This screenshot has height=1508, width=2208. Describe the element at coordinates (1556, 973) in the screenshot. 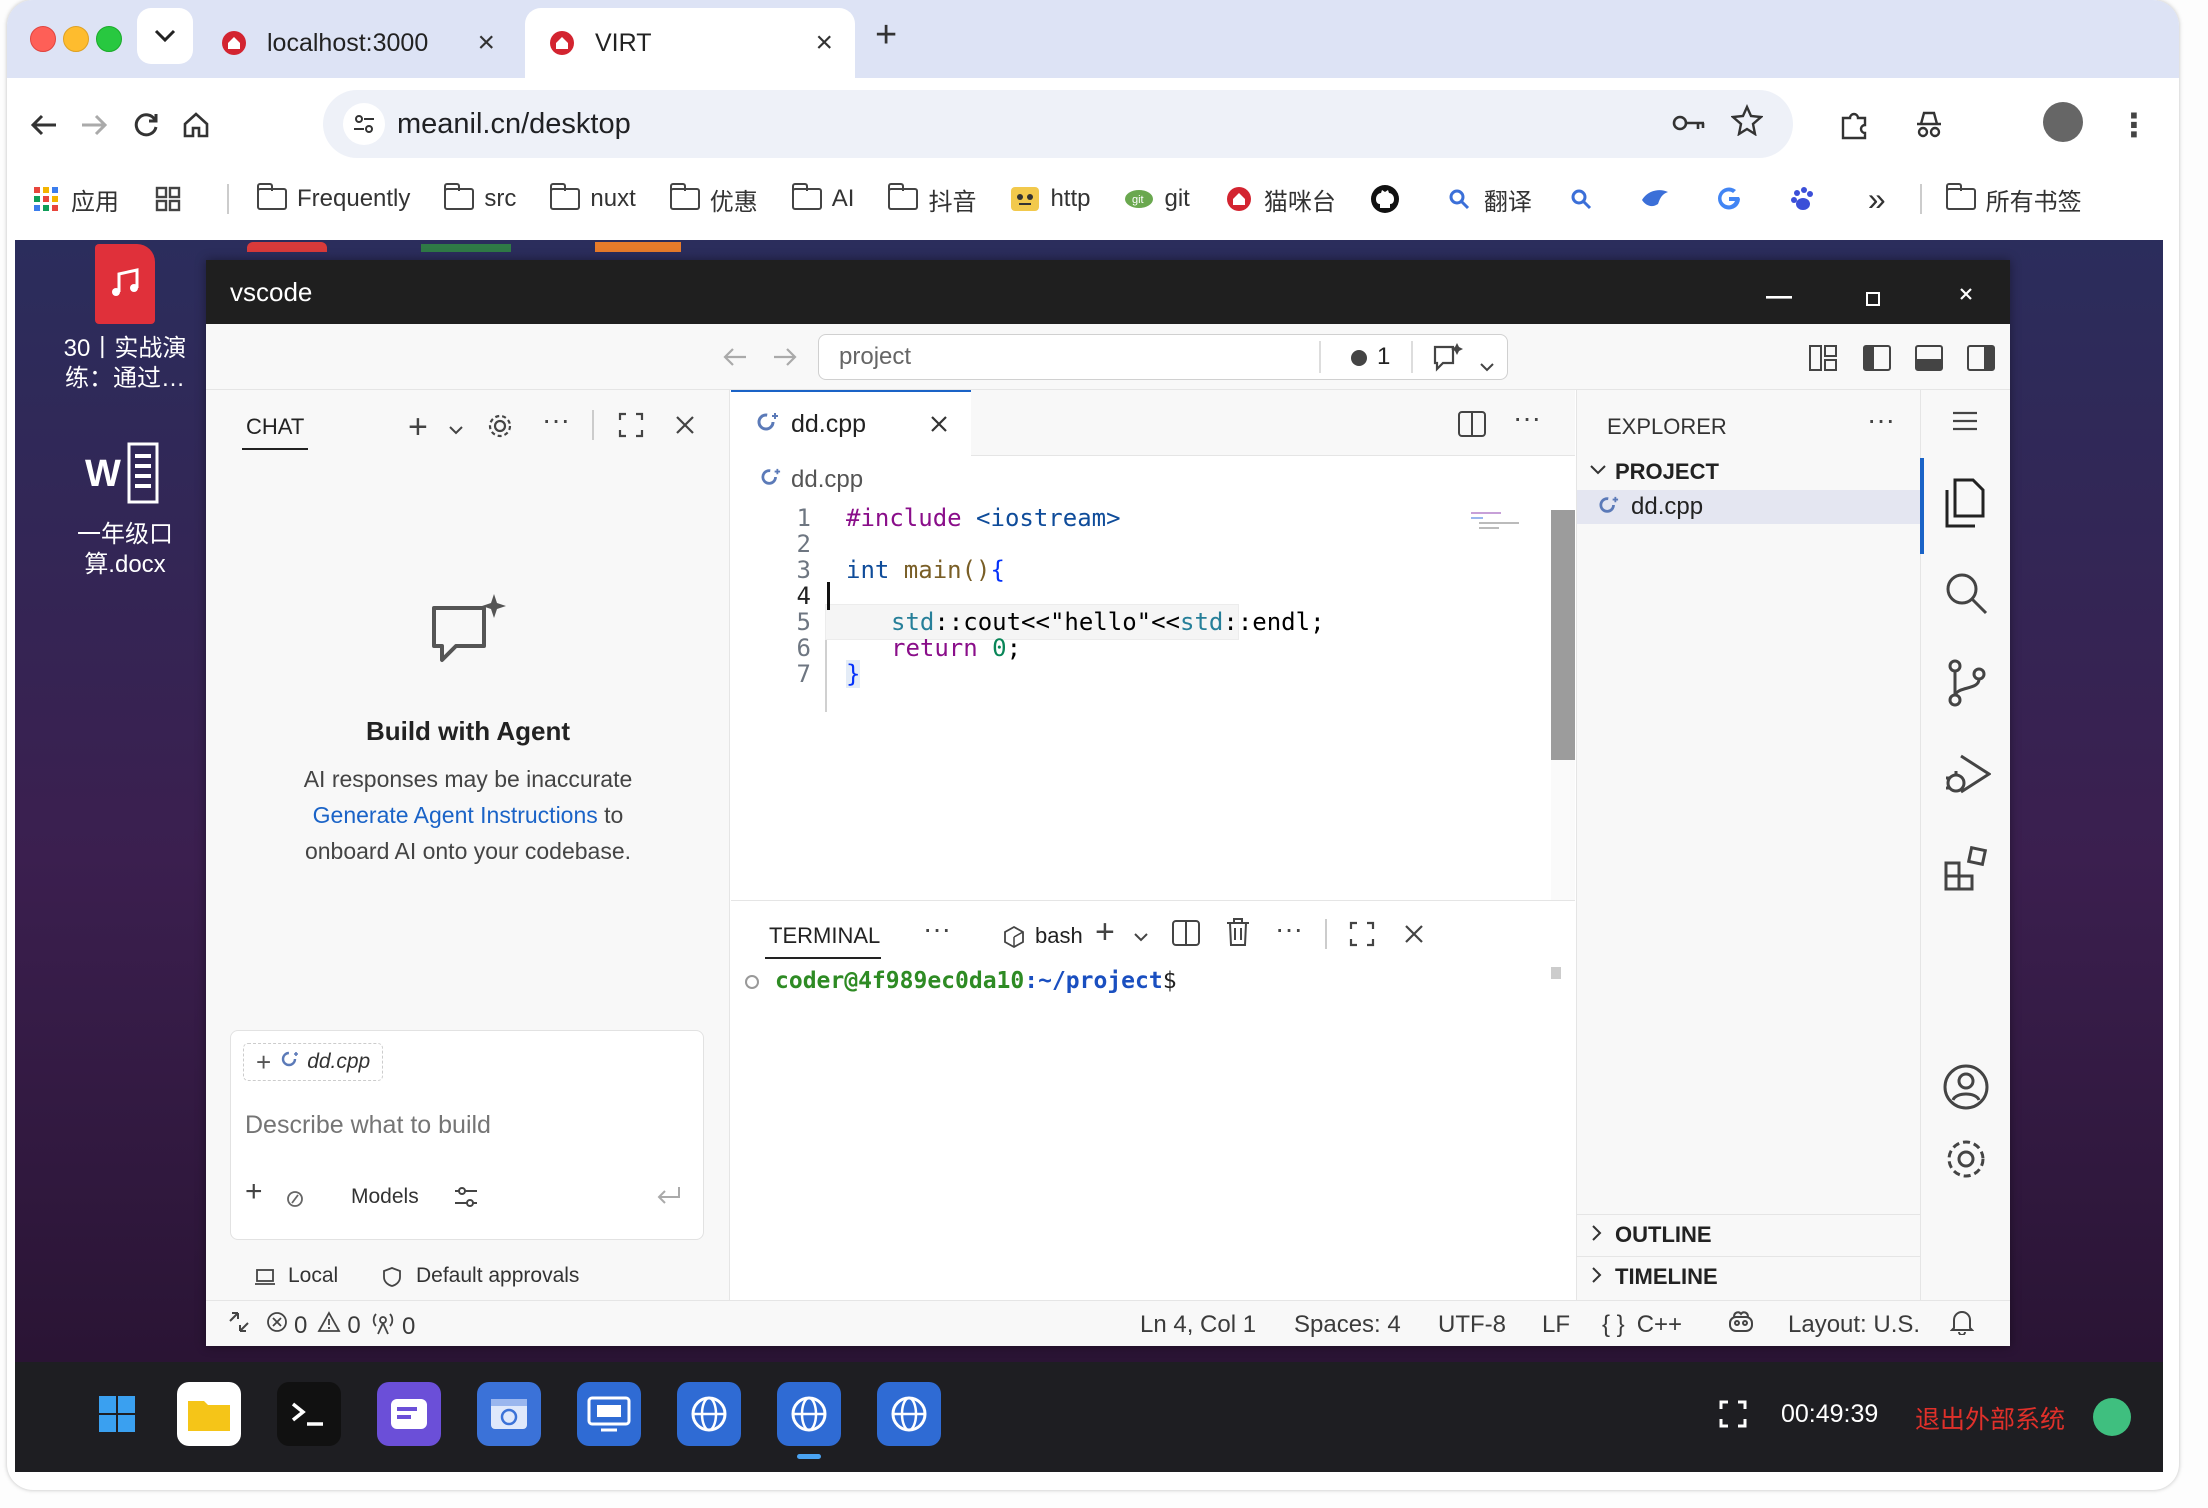

I see `terminal-scrollbar` at that location.